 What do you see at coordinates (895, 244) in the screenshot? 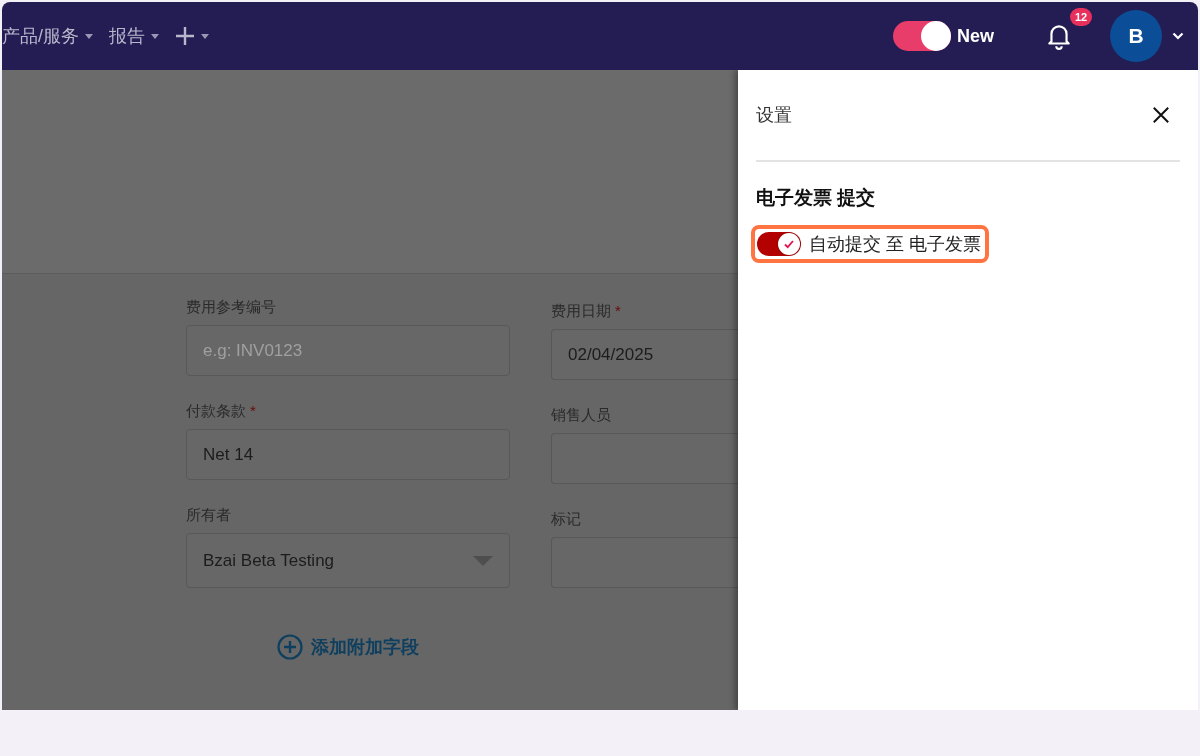
I see `toggle-label: 自动提交 至 电子发票` at bounding box center [895, 244].